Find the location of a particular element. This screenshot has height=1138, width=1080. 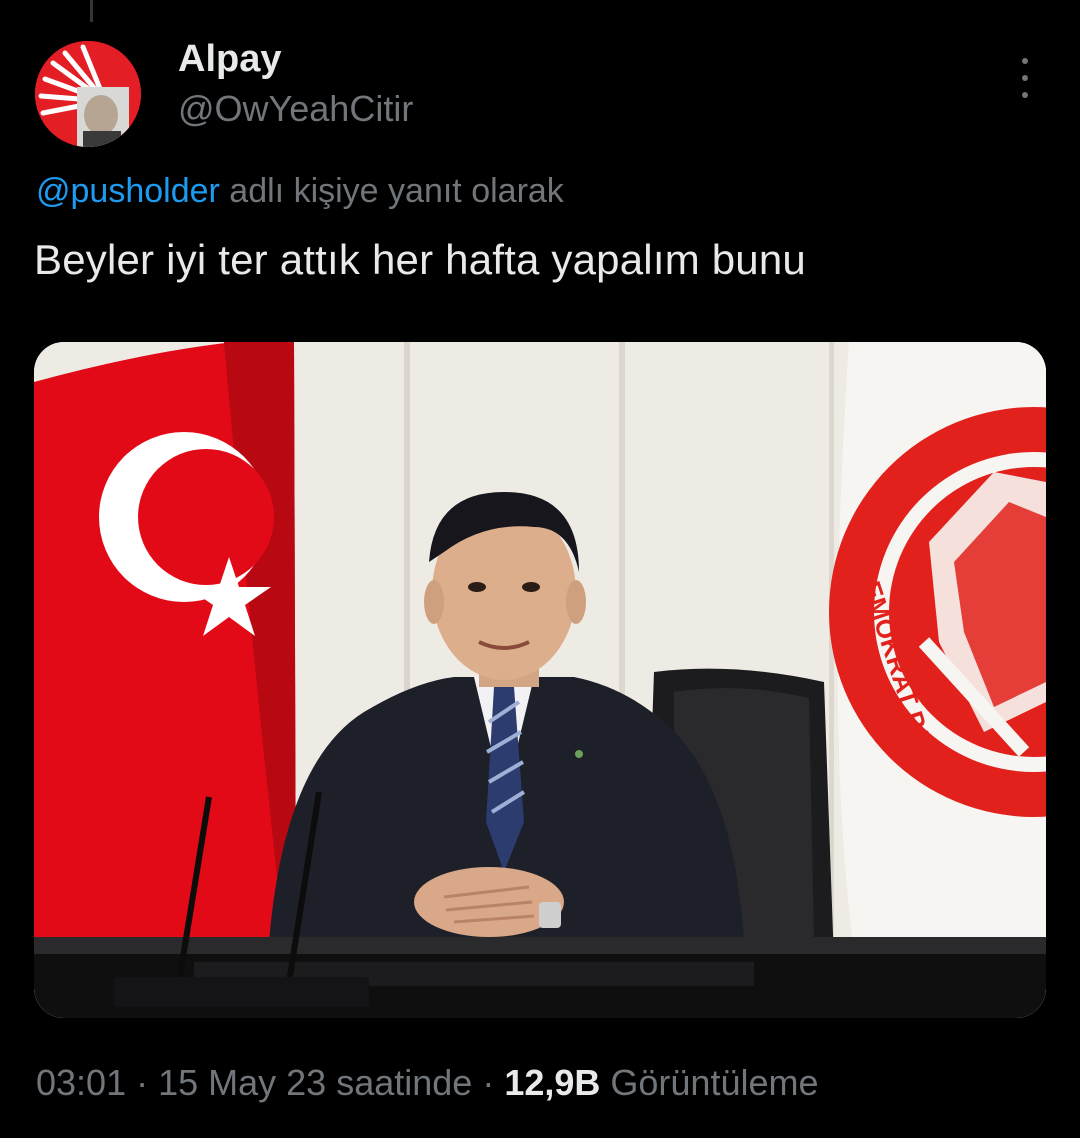

avatar is located at coordinates (88, 94).